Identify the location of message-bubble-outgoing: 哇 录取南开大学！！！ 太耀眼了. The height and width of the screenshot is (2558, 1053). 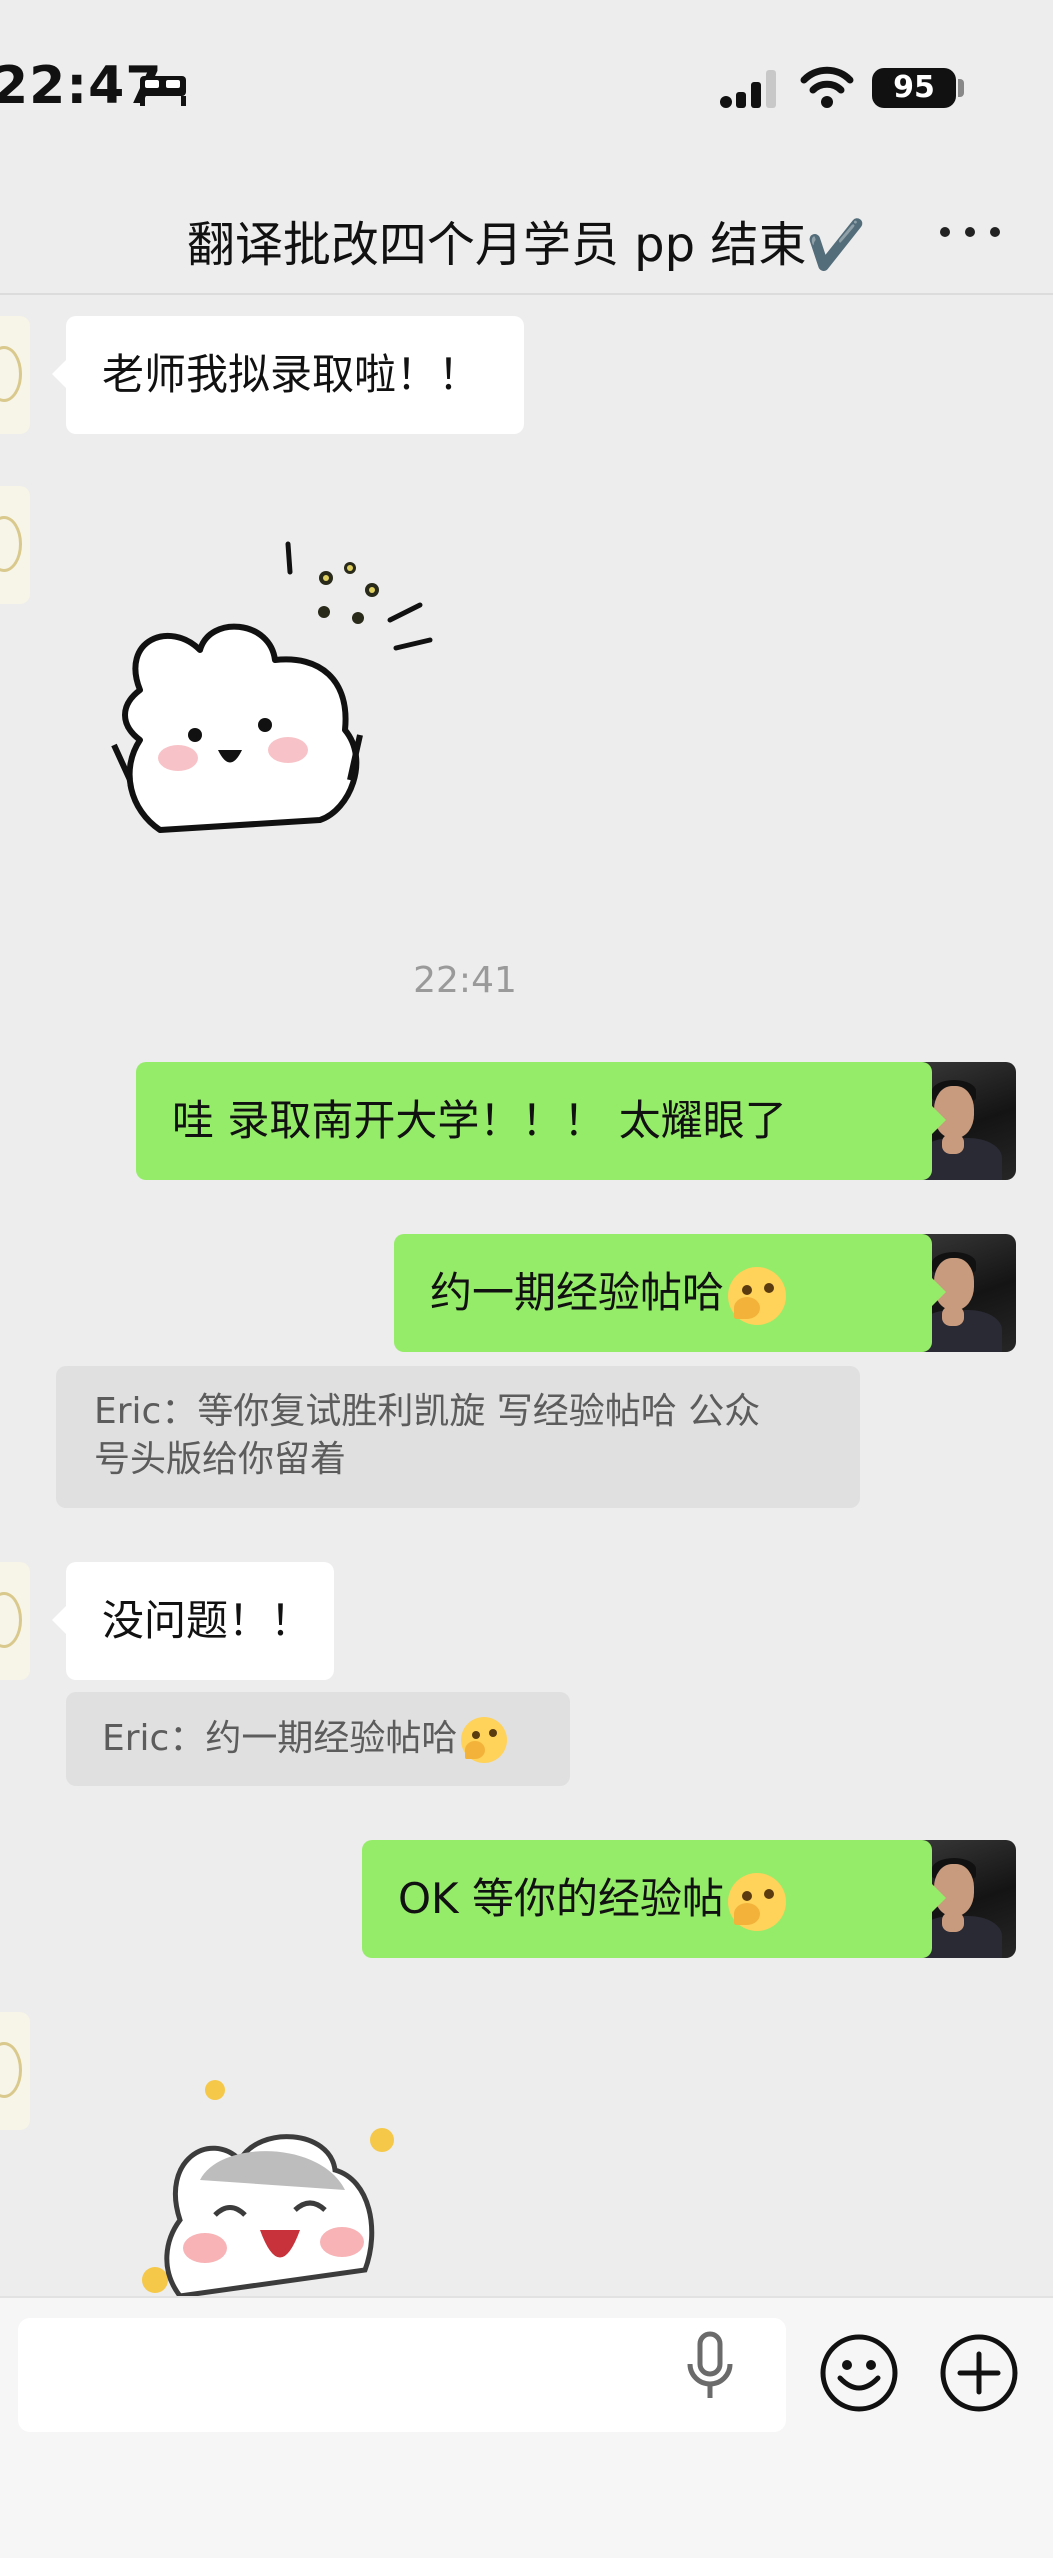
(541, 1121).